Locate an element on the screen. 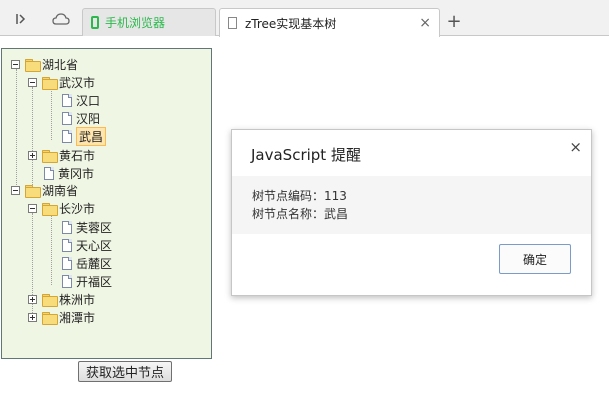 This screenshot has height=395, width=609. node-label: 天心区 is located at coordinates (94, 245).